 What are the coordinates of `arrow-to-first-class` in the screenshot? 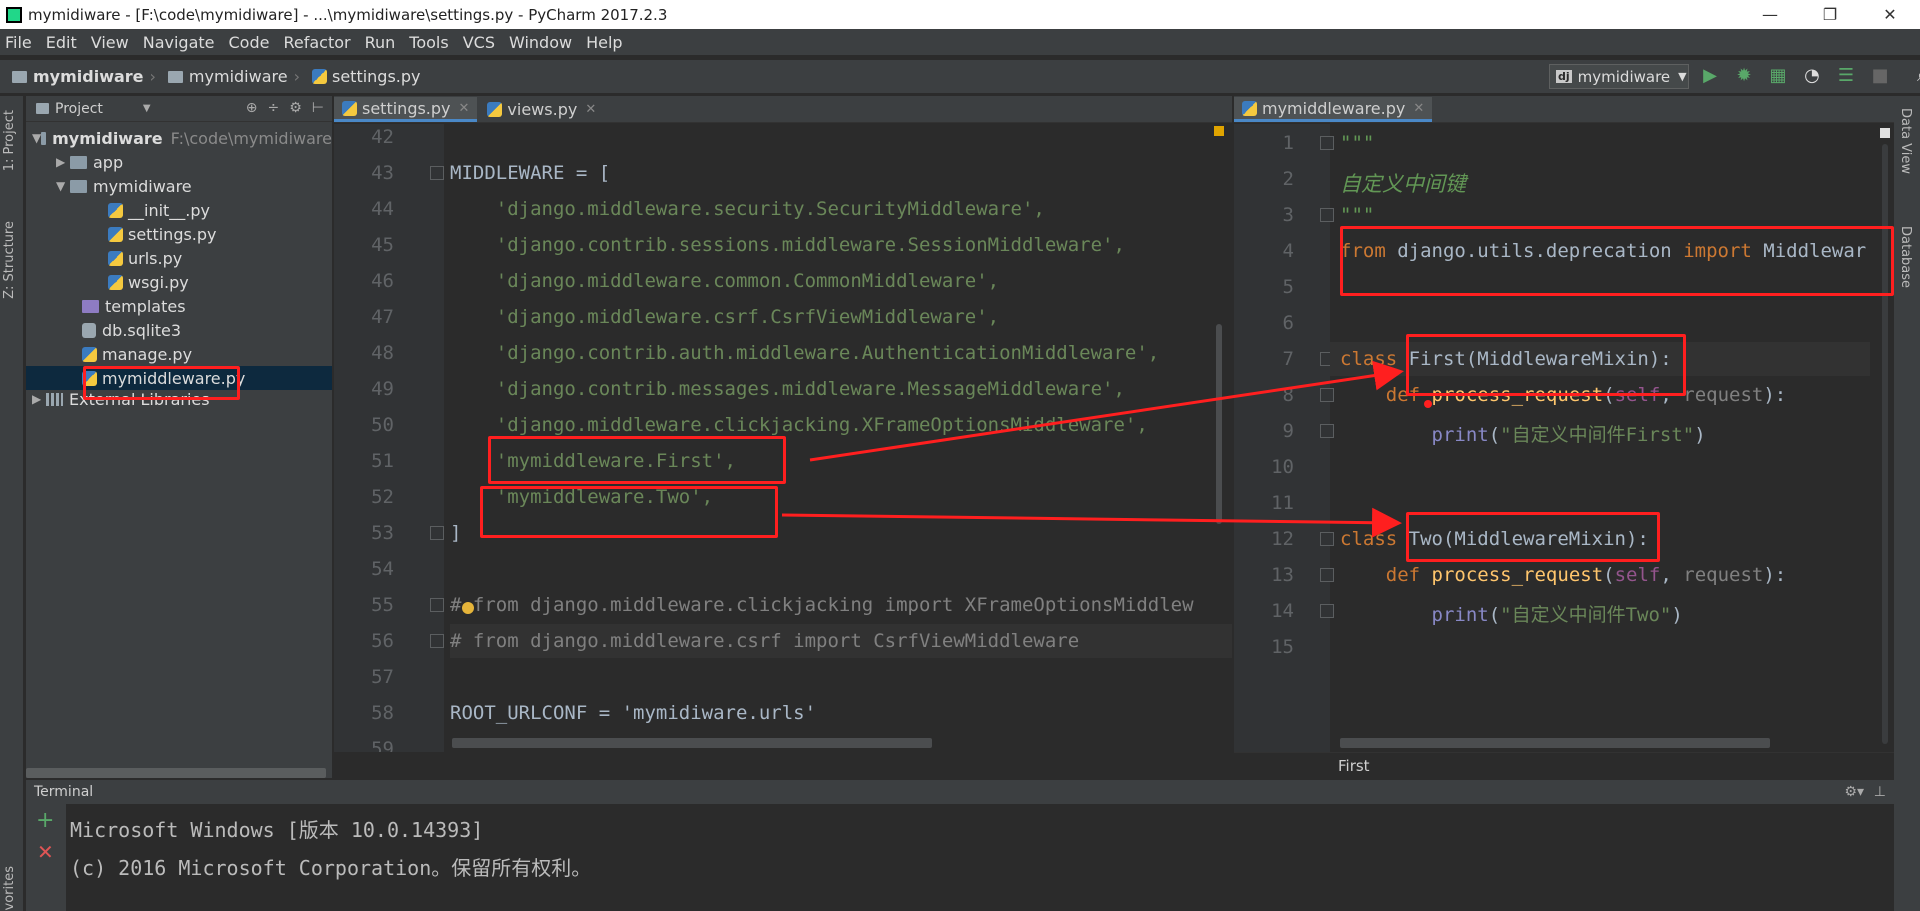 It's located at (1106, 411).